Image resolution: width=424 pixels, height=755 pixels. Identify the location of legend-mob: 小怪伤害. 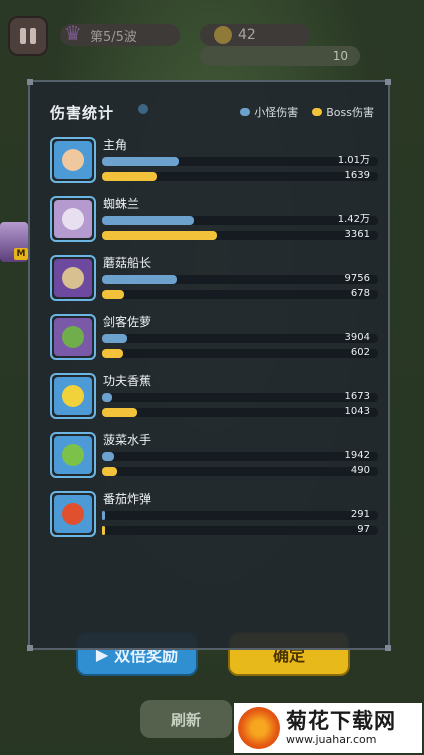
(269, 112).